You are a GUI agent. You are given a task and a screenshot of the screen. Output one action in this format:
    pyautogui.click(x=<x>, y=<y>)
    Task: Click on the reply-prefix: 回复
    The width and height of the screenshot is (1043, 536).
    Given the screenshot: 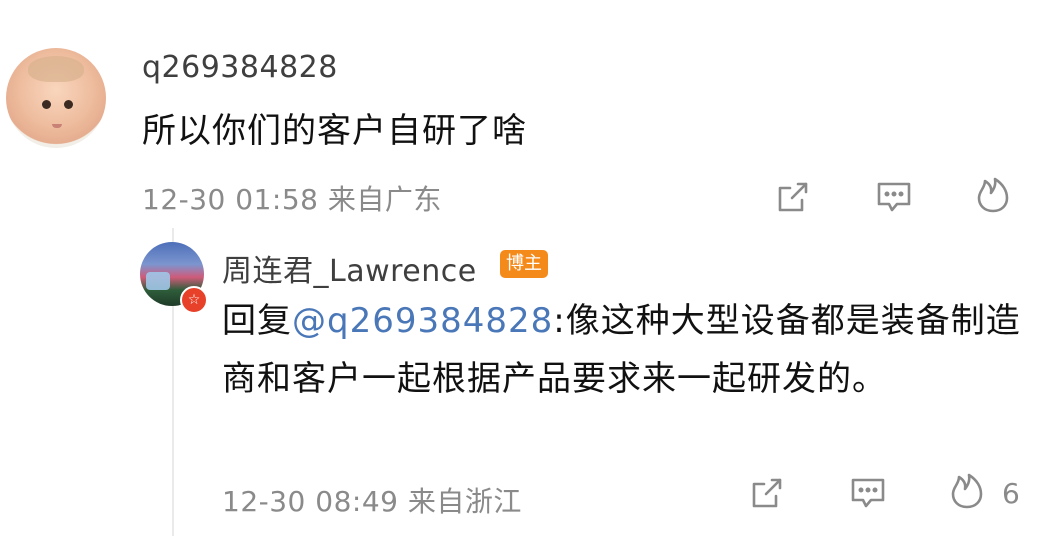 What is the action you would take?
    pyautogui.click(x=257, y=321)
    